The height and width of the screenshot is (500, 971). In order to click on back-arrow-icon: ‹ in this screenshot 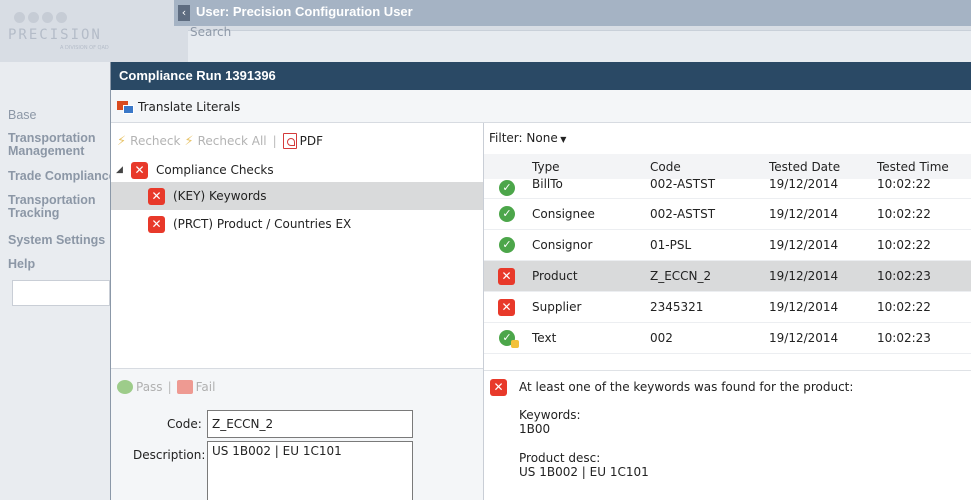, I will do `click(184, 13)`.